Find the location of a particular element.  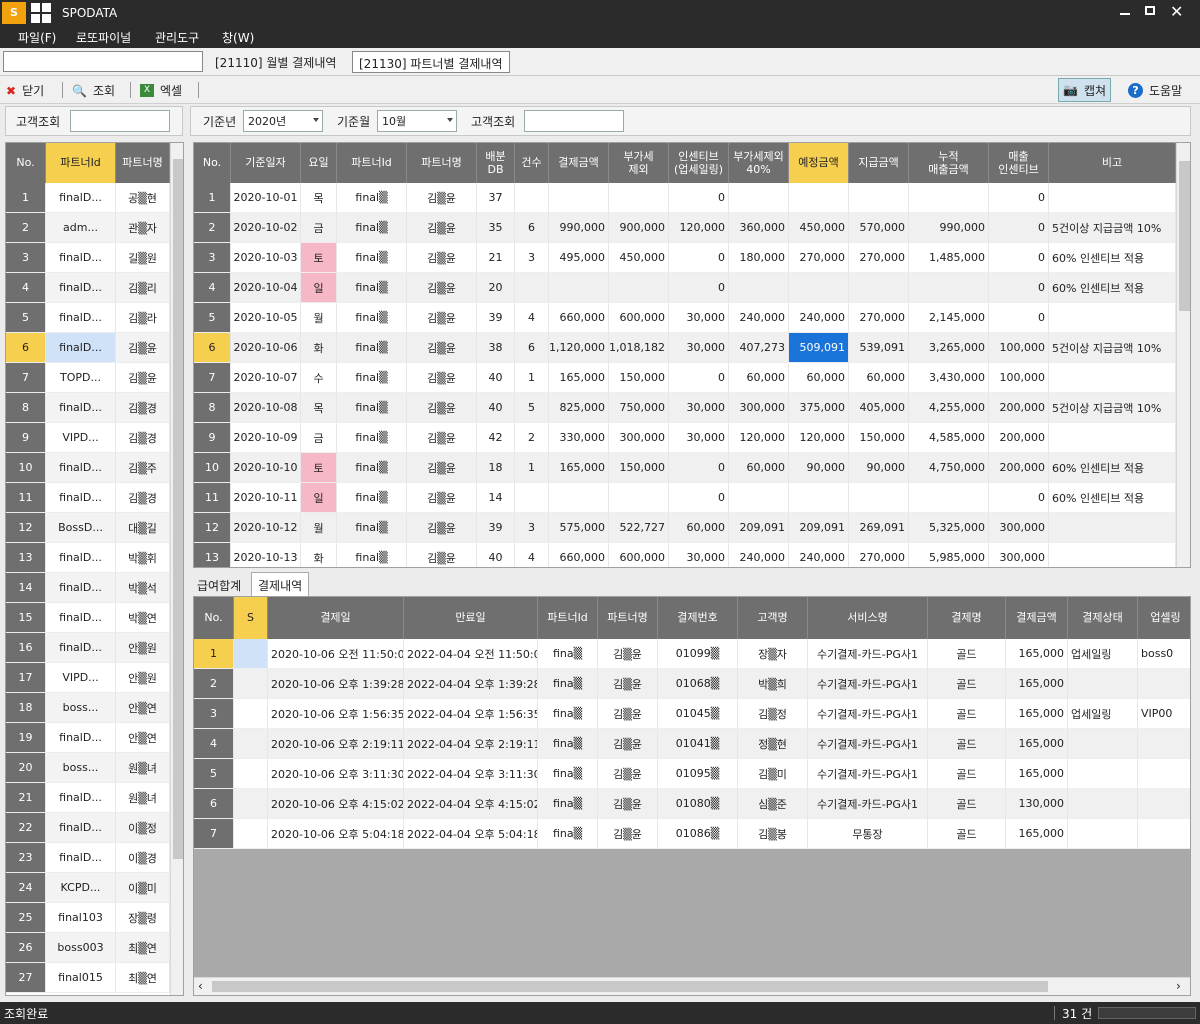

col-header-payment-amount: 결제금액 is located at coordinates (579, 163).